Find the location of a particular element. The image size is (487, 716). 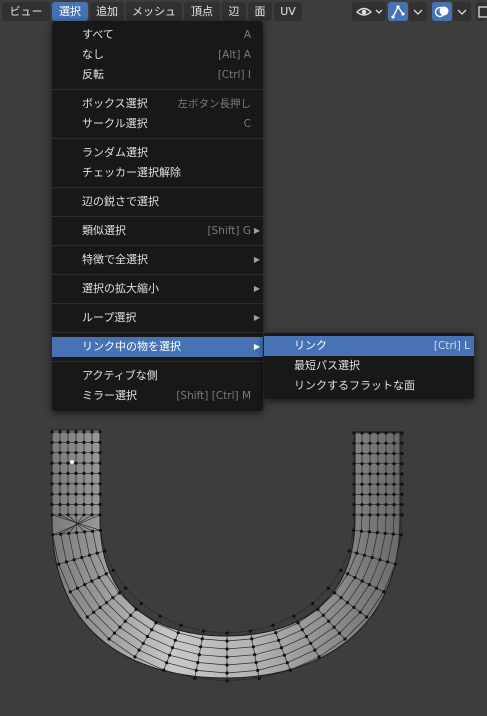

menu-item-select-similar: 類似選択 [Shift] G ▶ is located at coordinates (157, 231).